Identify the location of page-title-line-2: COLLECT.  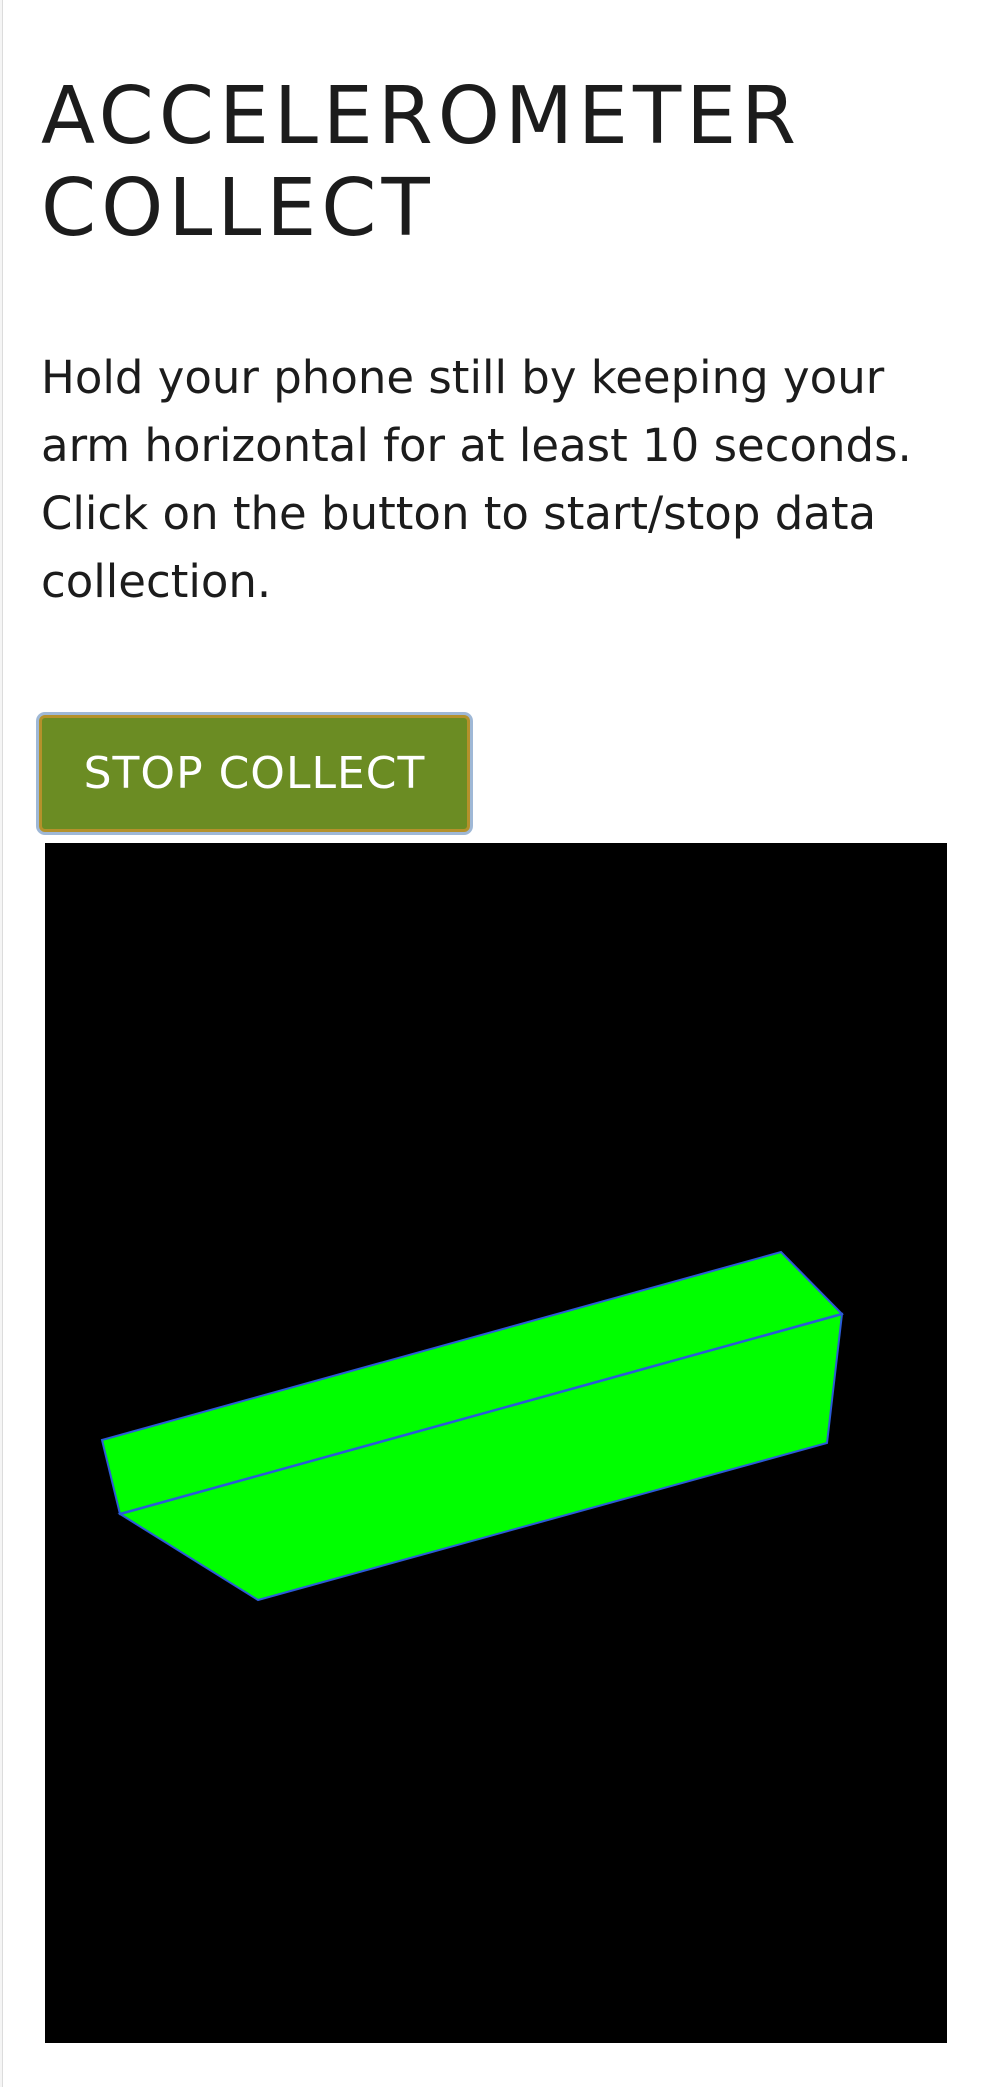
(238, 208).